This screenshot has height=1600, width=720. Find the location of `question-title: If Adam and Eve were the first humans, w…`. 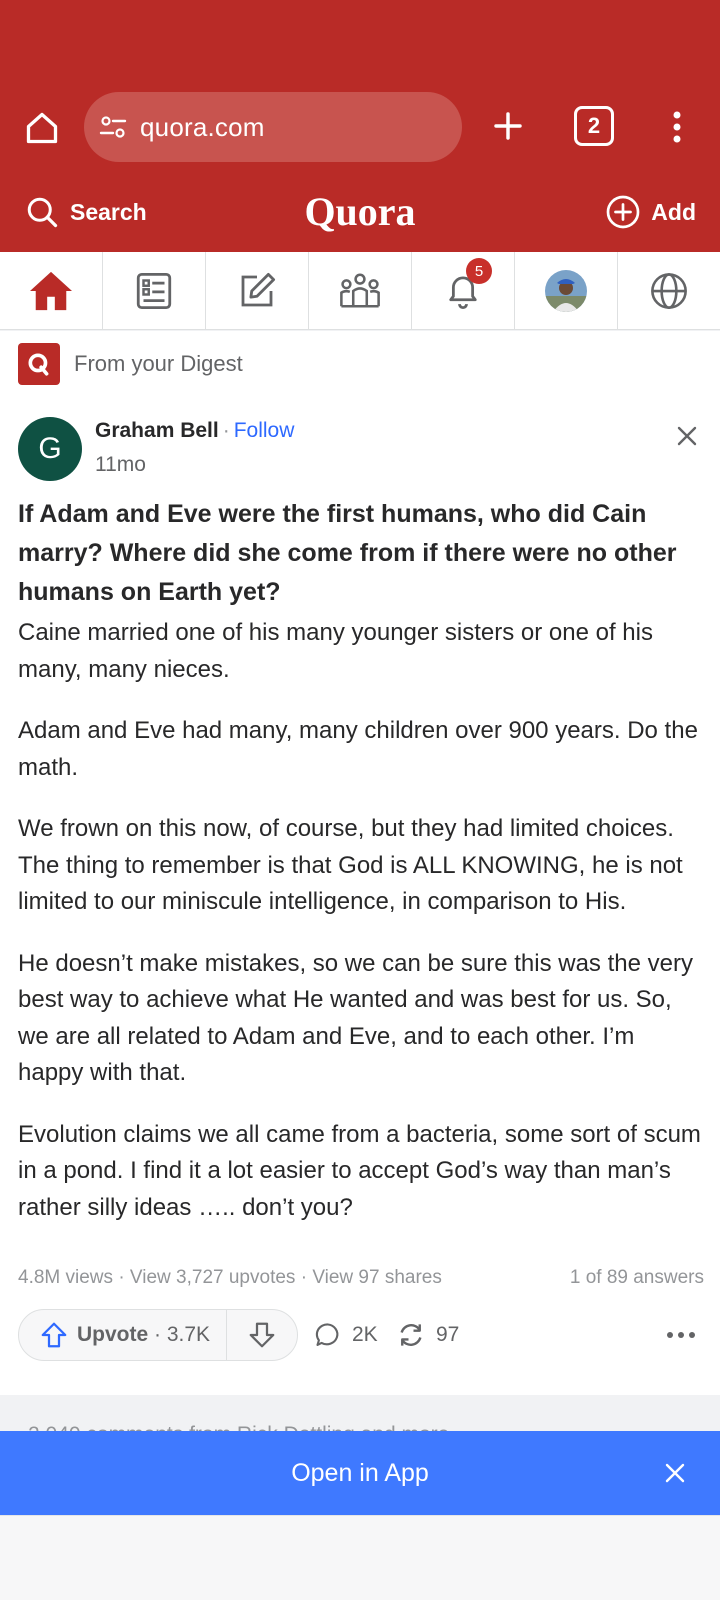

question-title: If Adam and Eve were the first humans, w… is located at coordinates (360, 553).